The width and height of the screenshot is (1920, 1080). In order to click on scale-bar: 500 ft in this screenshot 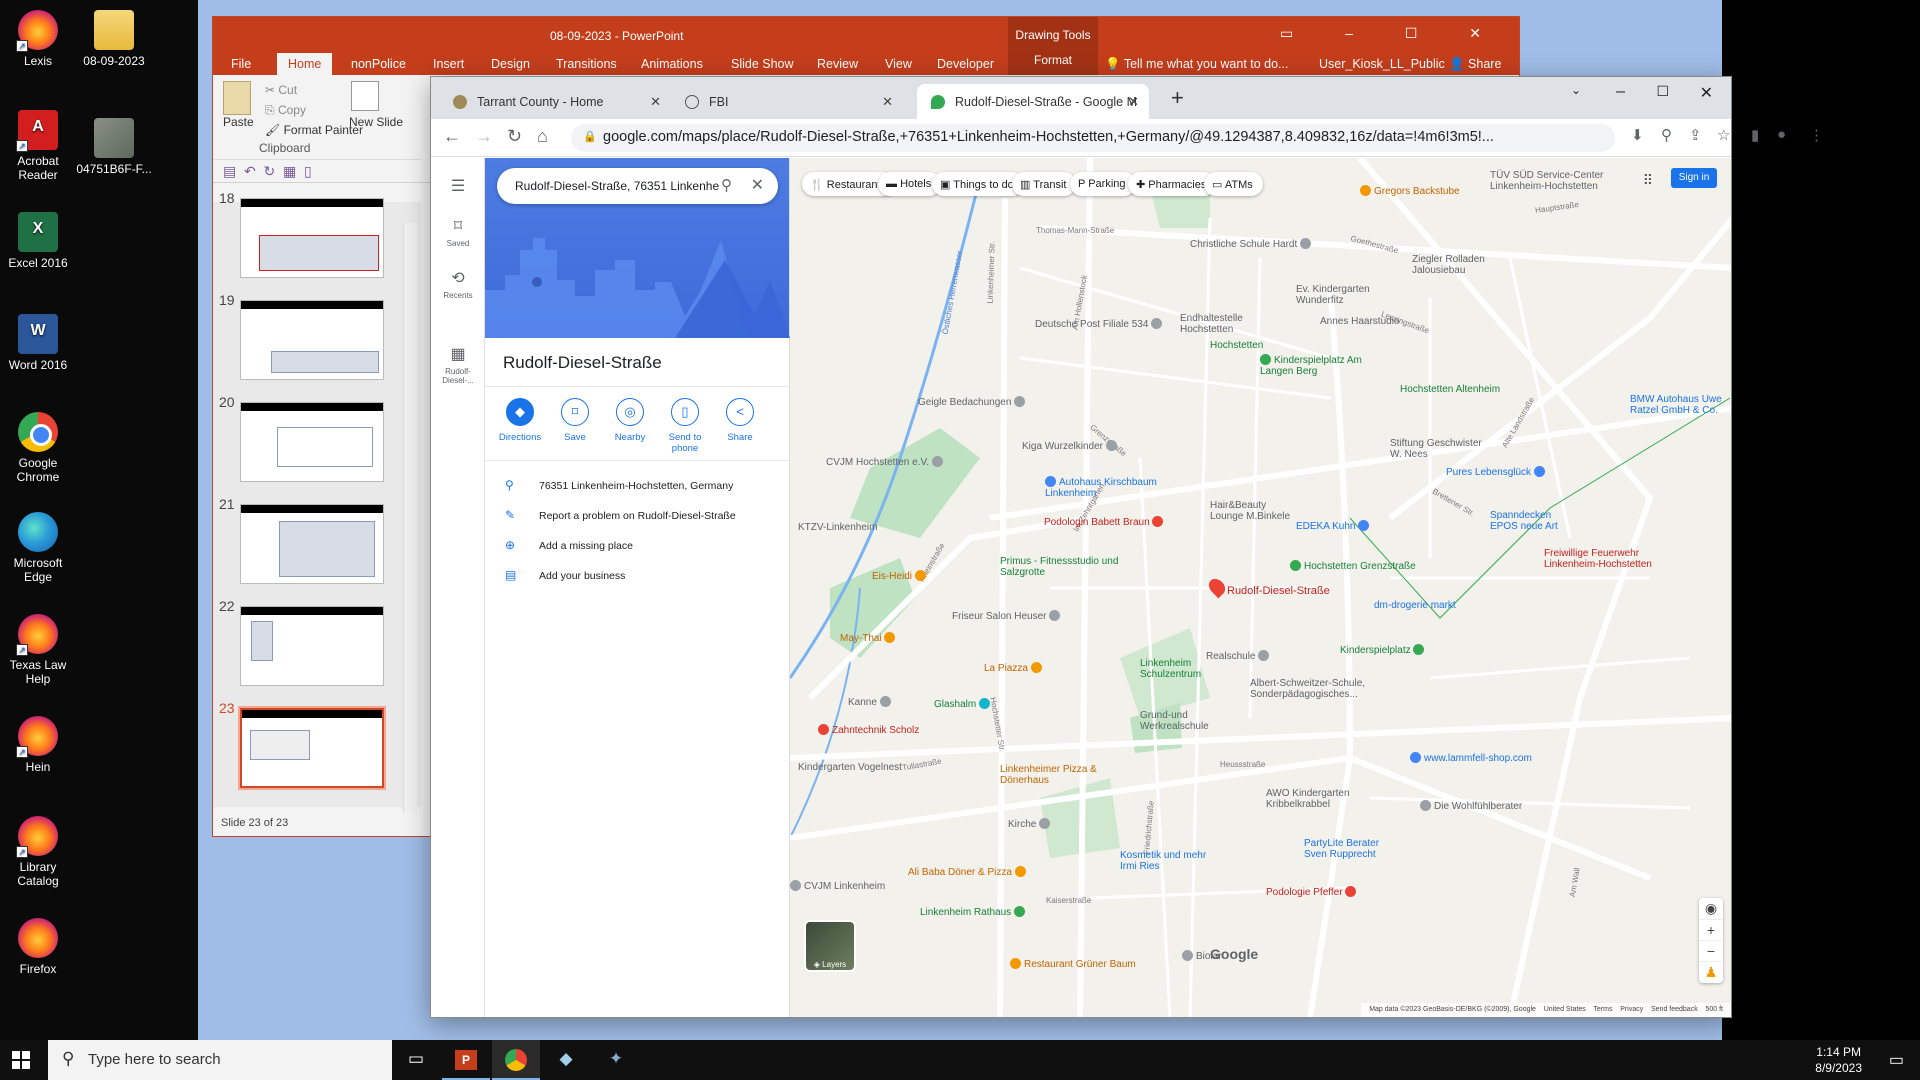, I will do `click(1714, 1009)`.